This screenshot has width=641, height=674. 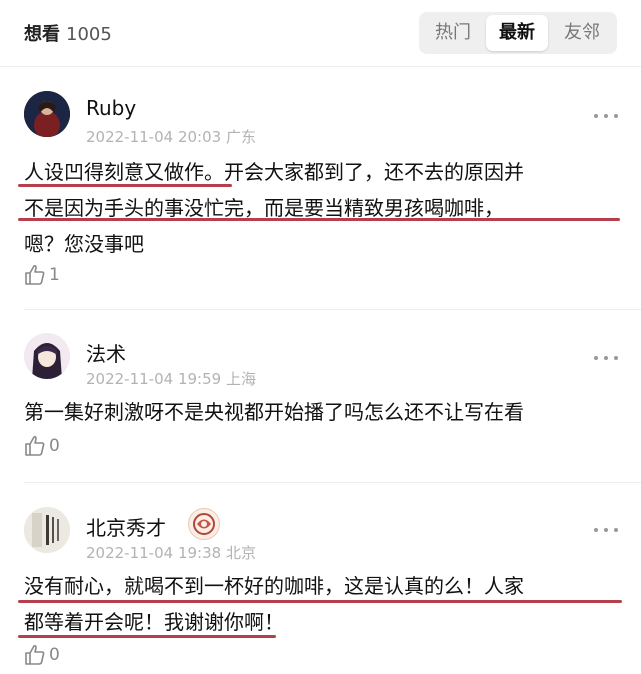 I want to click on page-title: 想看 1005, so click(x=68, y=33).